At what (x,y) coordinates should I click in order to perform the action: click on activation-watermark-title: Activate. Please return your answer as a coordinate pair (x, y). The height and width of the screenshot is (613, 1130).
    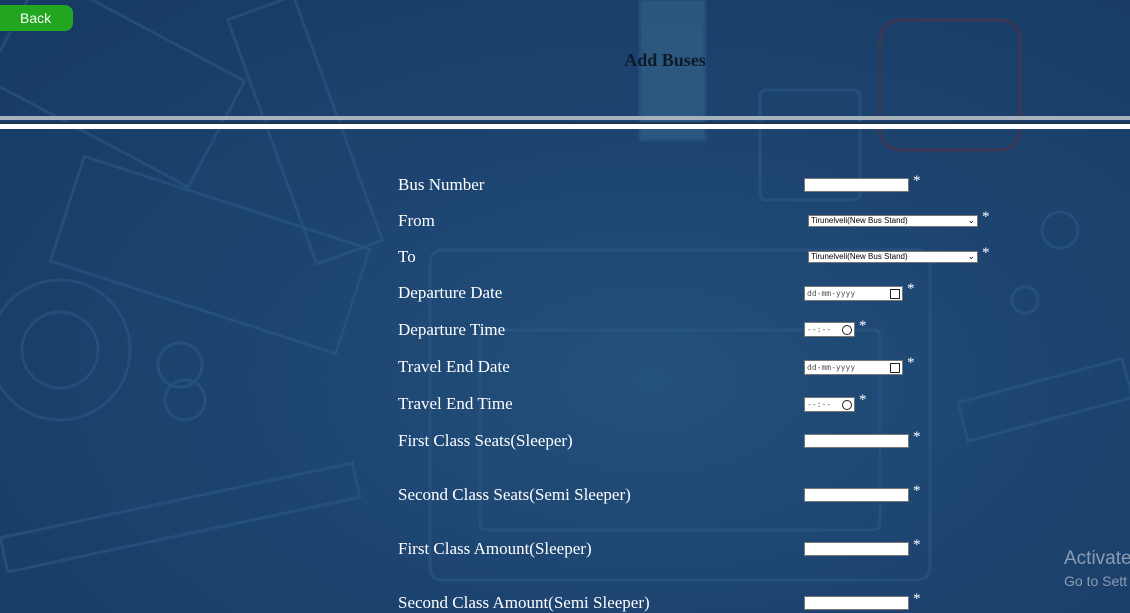
    Looking at the image, I should click on (1097, 558).